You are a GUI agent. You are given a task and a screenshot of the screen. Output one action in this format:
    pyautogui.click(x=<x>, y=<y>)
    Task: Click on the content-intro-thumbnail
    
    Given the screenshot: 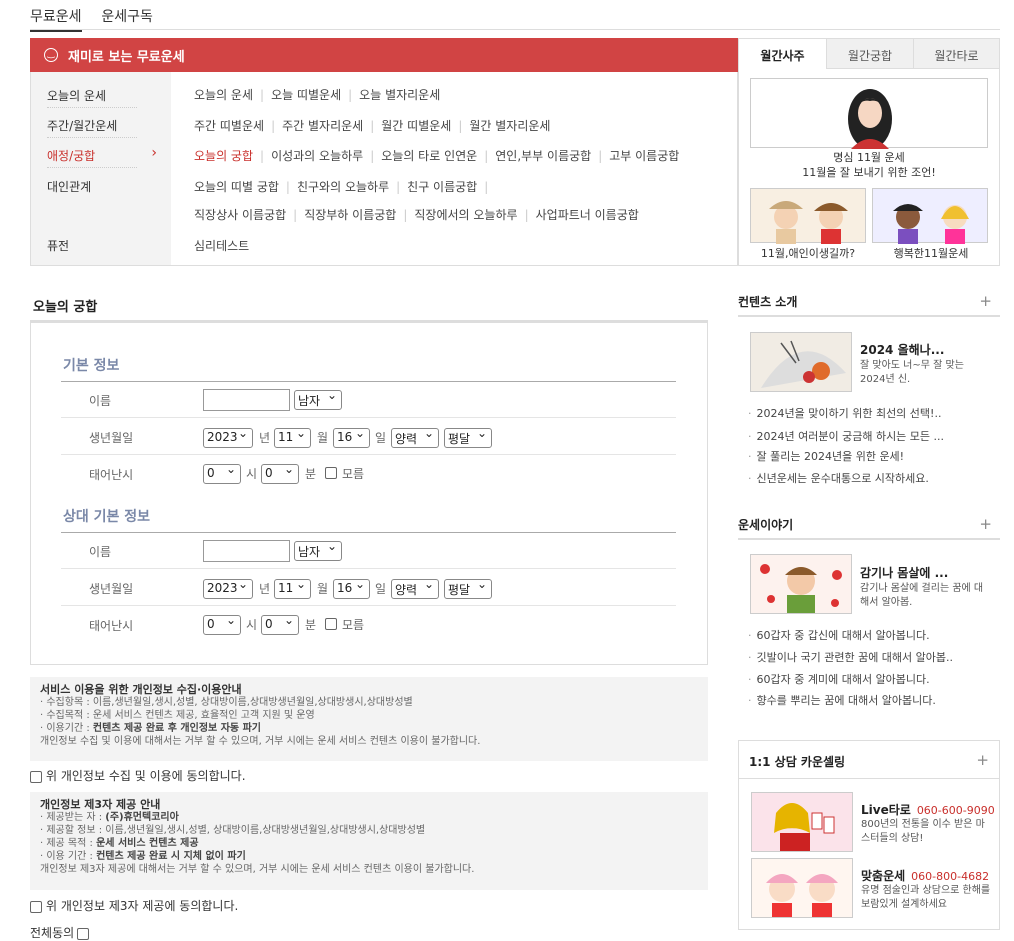 What is the action you would take?
    pyautogui.click(x=801, y=362)
    